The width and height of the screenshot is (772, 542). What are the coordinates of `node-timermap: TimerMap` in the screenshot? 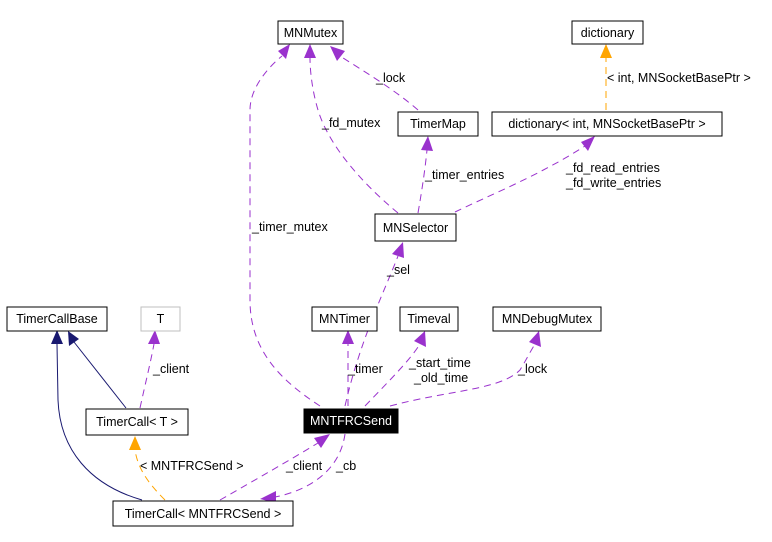 It's located at (438, 124).